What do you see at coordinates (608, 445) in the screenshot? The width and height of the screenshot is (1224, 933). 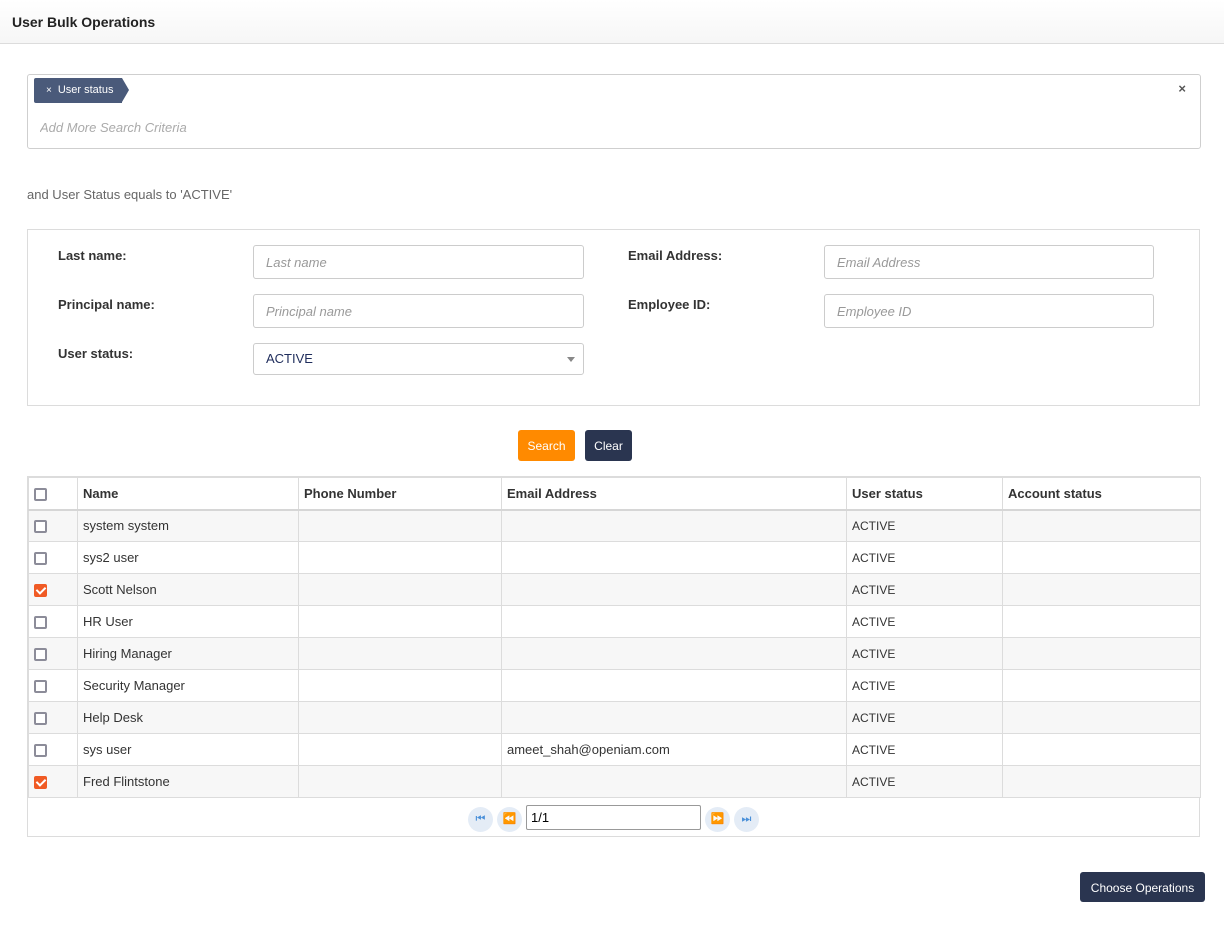 I see `clear-button: Clear` at bounding box center [608, 445].